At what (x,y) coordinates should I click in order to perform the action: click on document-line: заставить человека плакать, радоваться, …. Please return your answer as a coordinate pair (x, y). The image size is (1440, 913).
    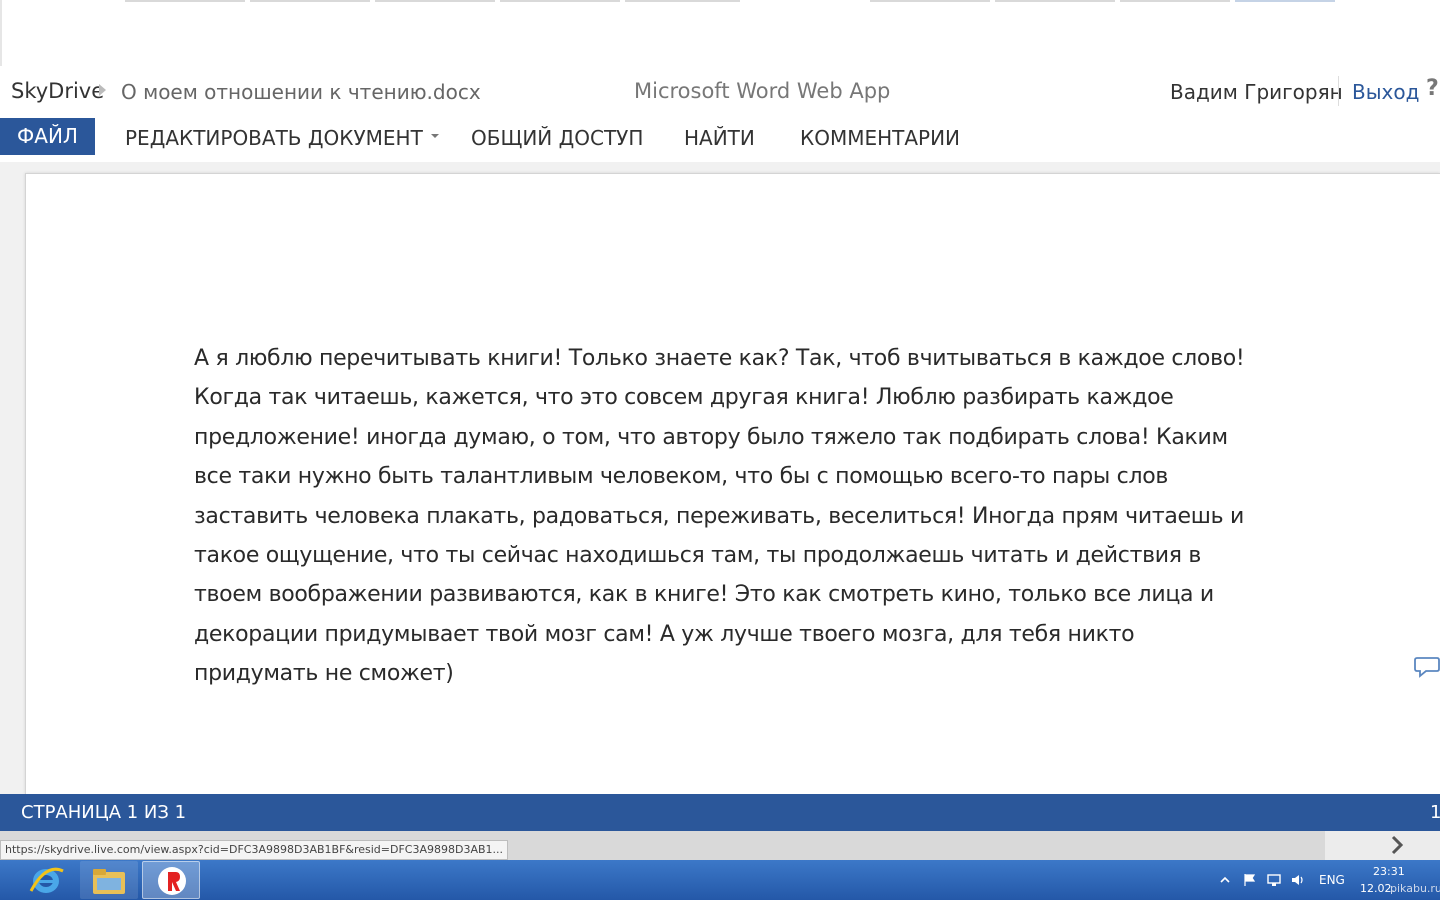
    Looking at the image, I should click on (719, 516).